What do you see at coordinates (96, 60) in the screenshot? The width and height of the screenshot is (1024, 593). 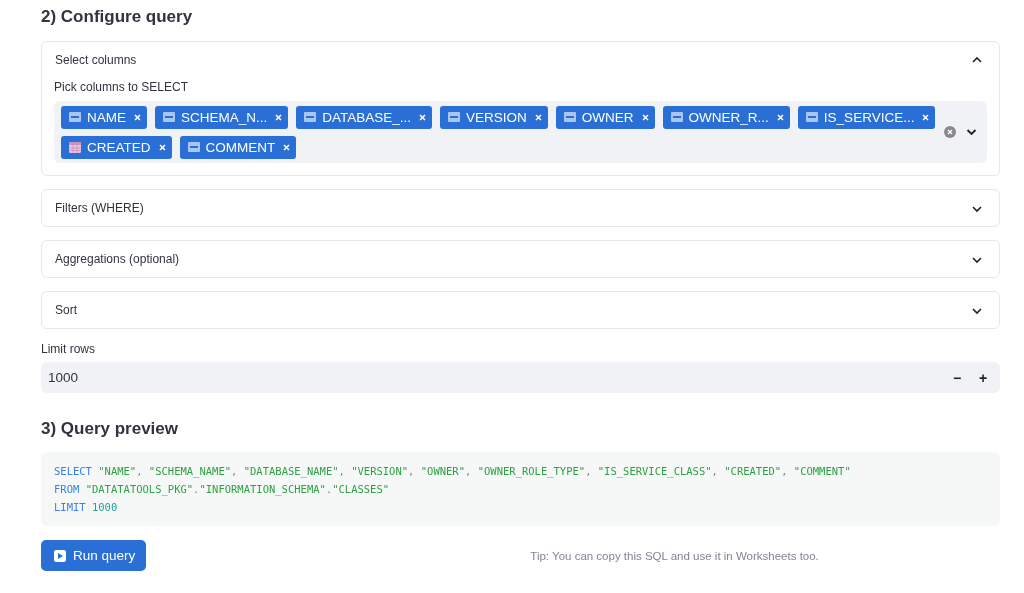 I see `expander-header: Select columns` at bounding box center [96, 60].